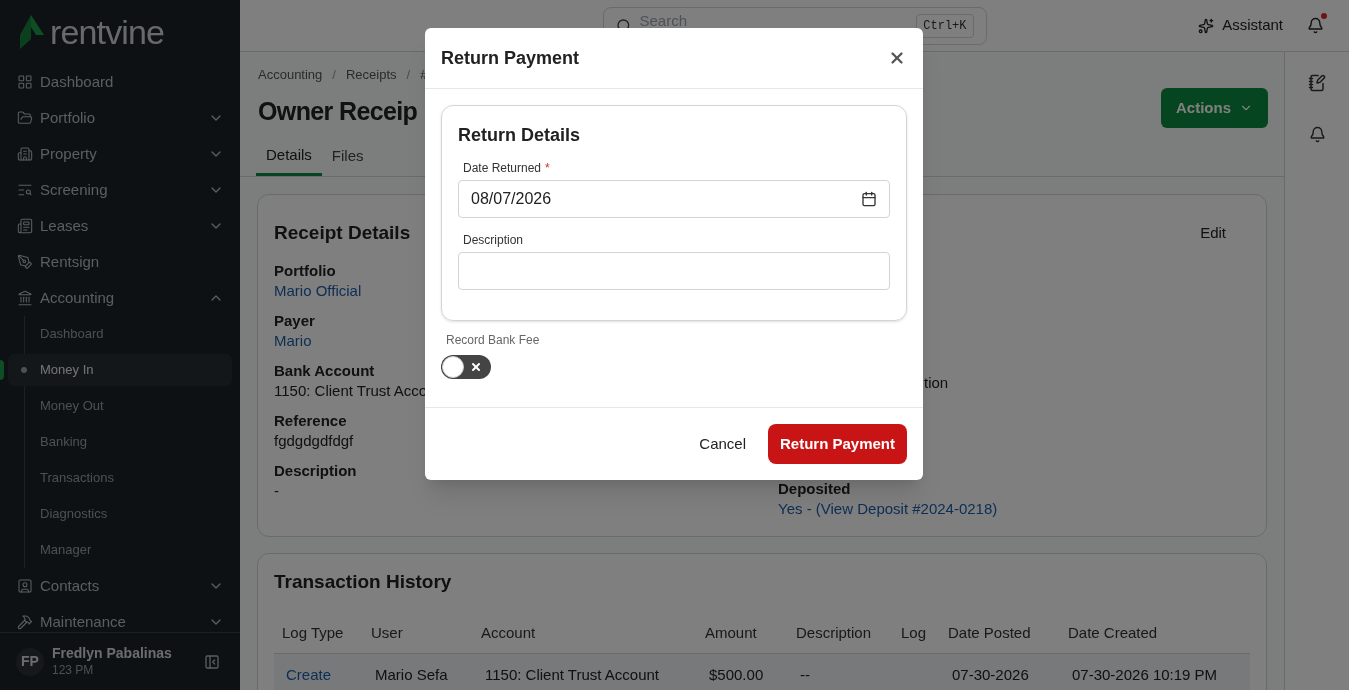 Image resolution: width=1349 pixels, height=690 pixels. I want to click on card-title: Transaction History, so click(363, 581).